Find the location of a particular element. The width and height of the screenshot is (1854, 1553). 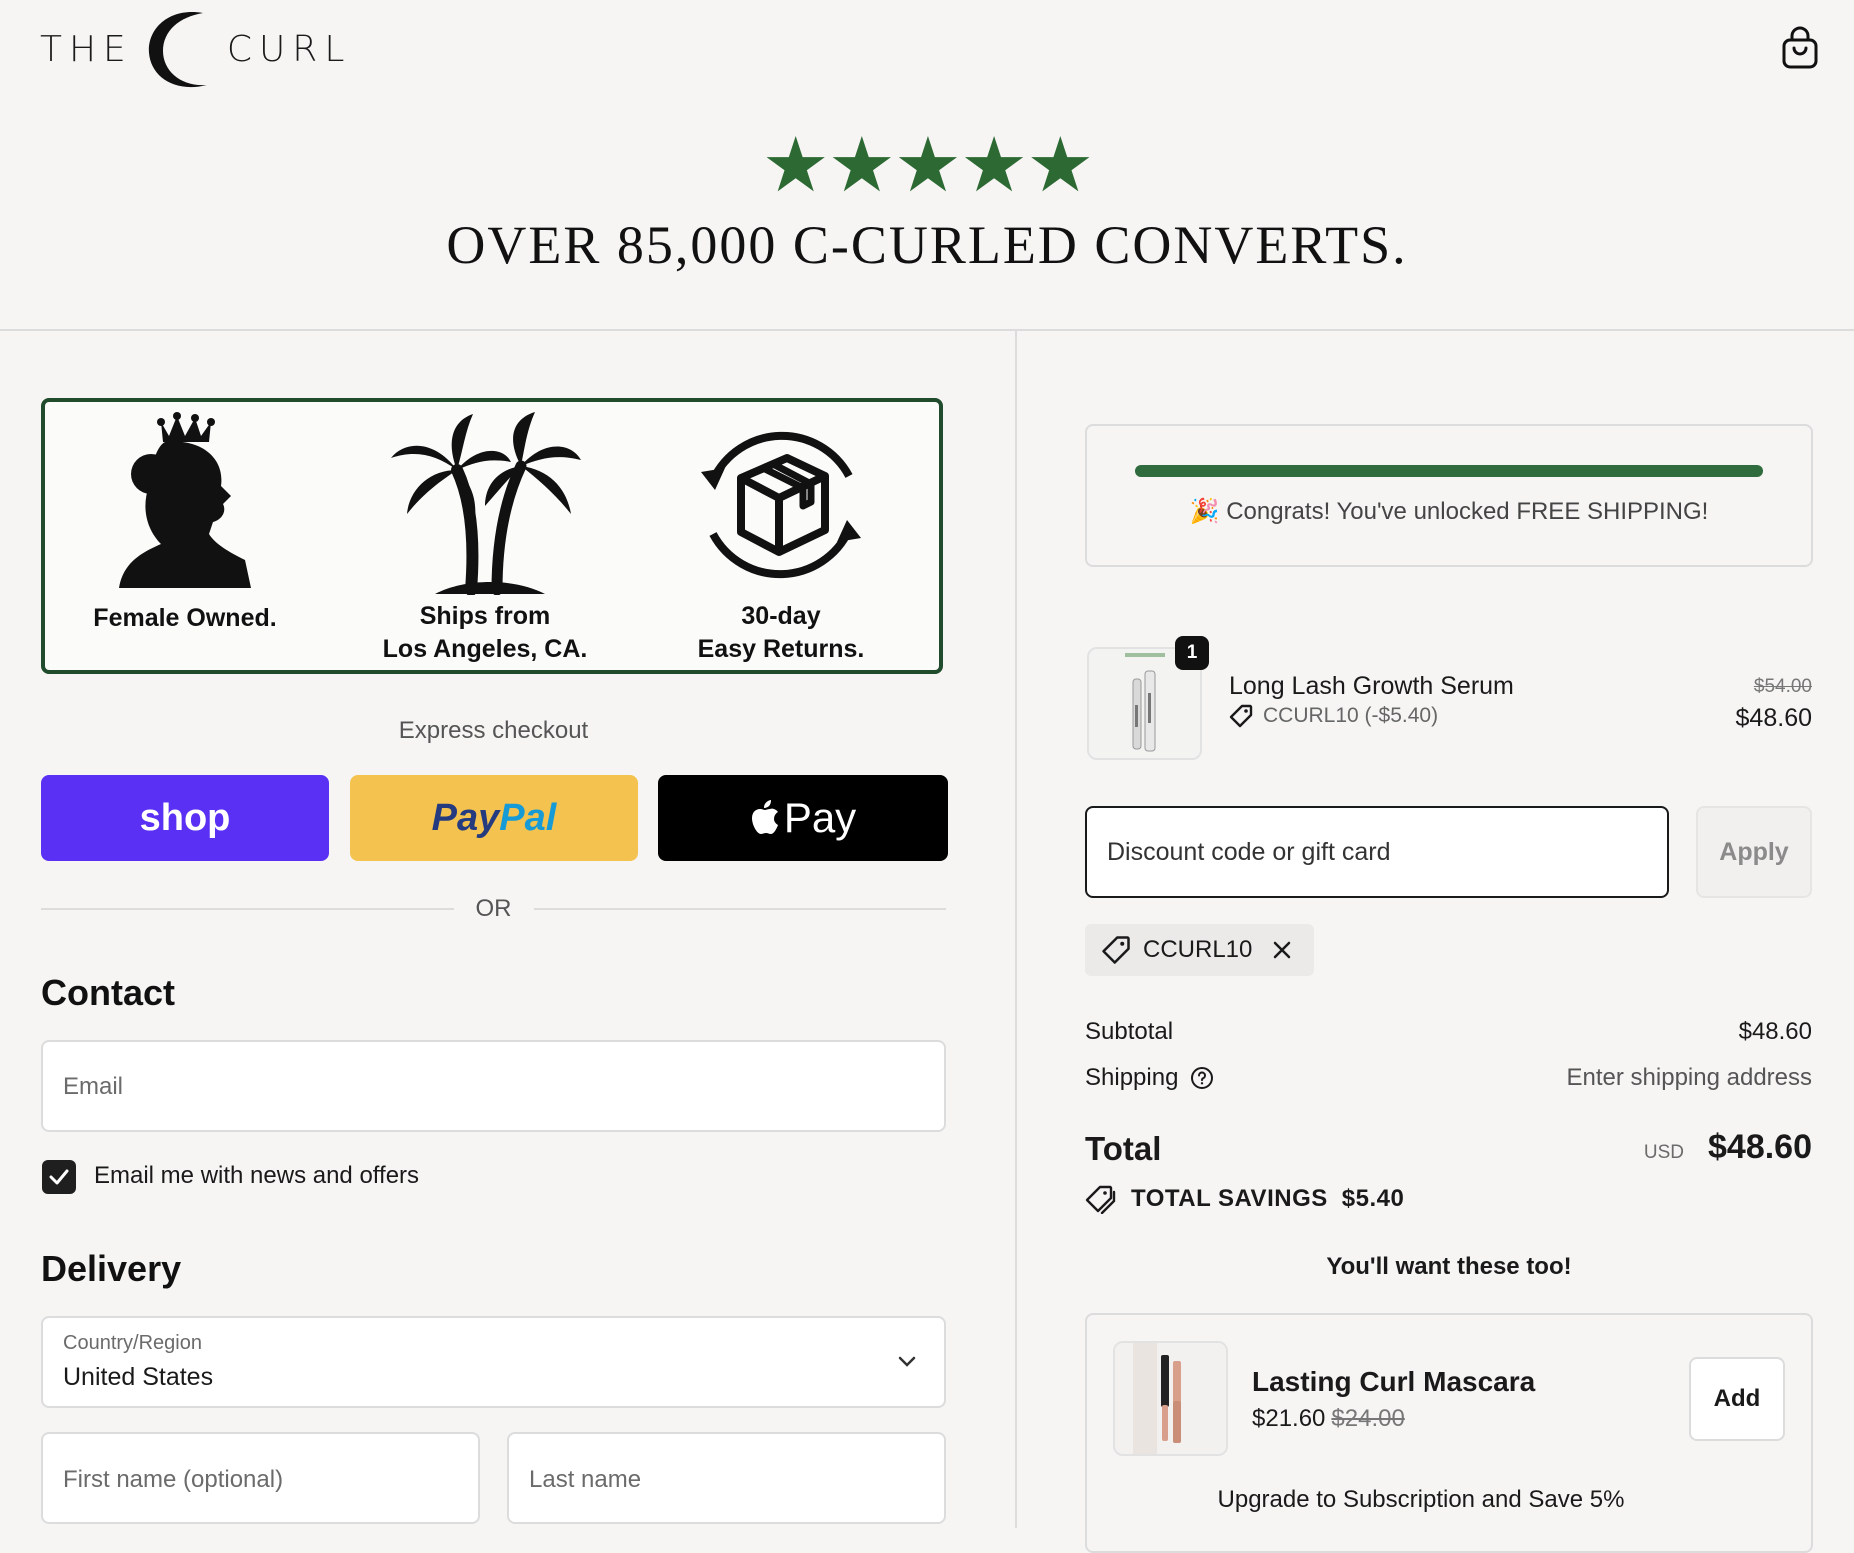

shopping-bag-icon is located at coordinates (1800, 48).